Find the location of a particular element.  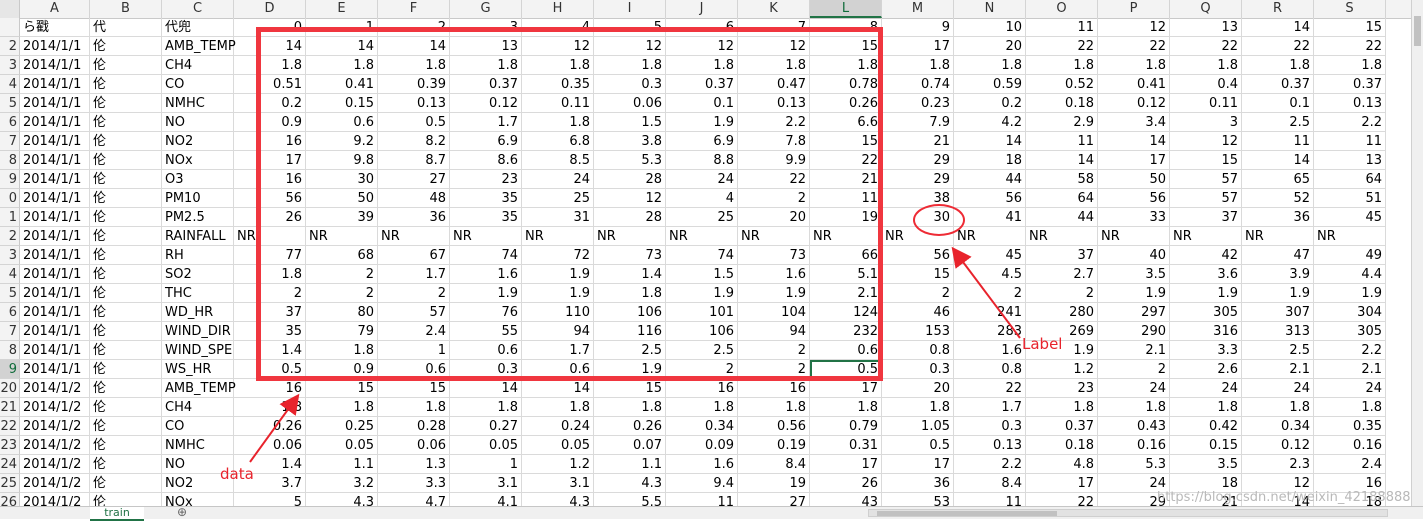

cell-k17: 94 is located at coordinates (774, 331).